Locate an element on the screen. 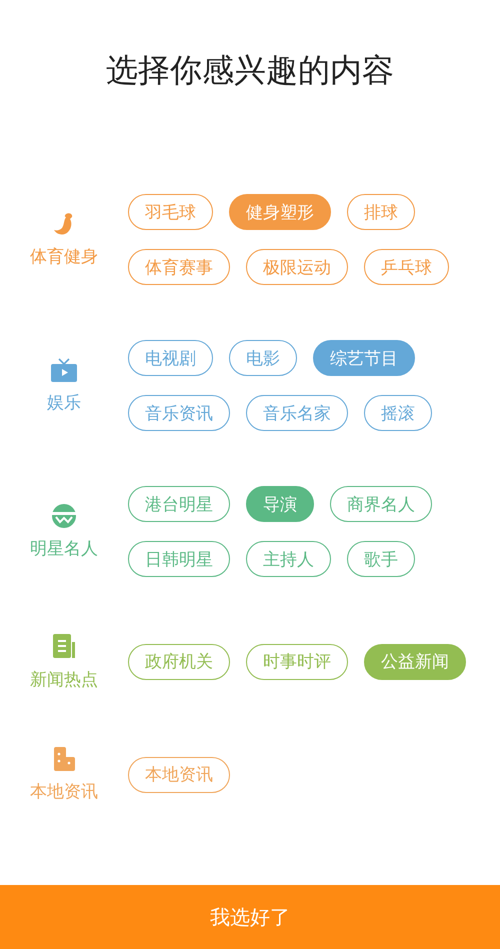 This screenshot has height=949, width=500. interest-tag: 羽毛球 is located at coordinates (170, 212).